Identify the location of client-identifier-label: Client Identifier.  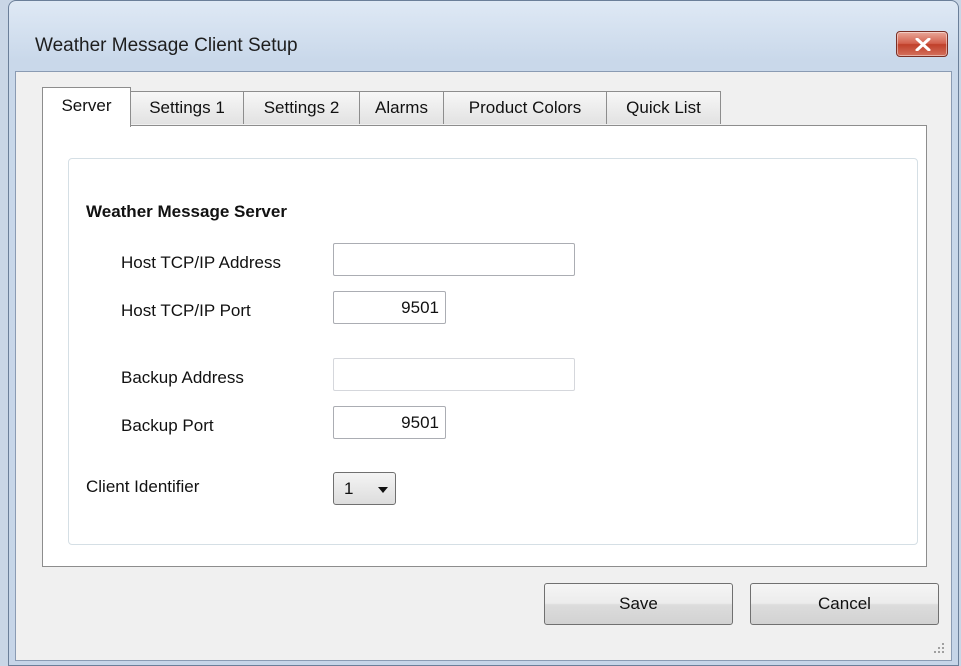
(143, 486).